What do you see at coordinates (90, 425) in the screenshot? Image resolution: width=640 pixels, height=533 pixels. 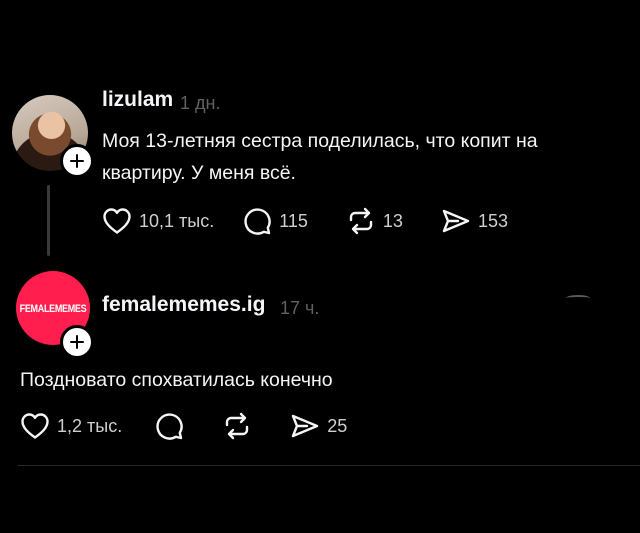 I see `like-count: 1,2 тыс.` at bounding box center [90, 425].